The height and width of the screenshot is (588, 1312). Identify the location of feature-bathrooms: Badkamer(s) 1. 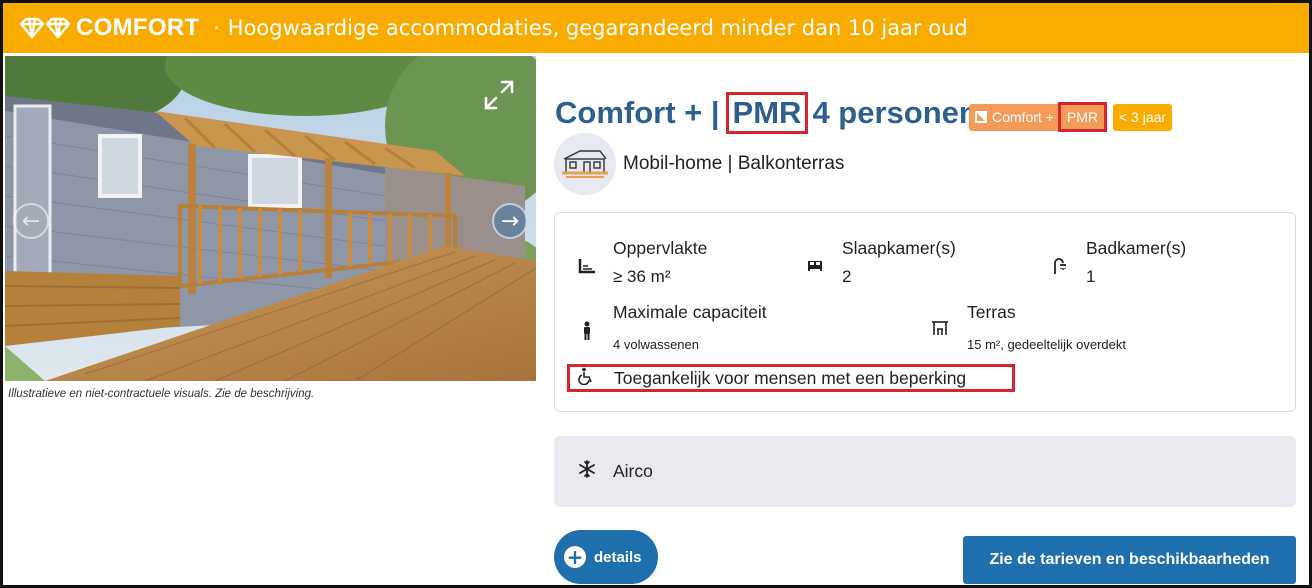
(1136, 262).